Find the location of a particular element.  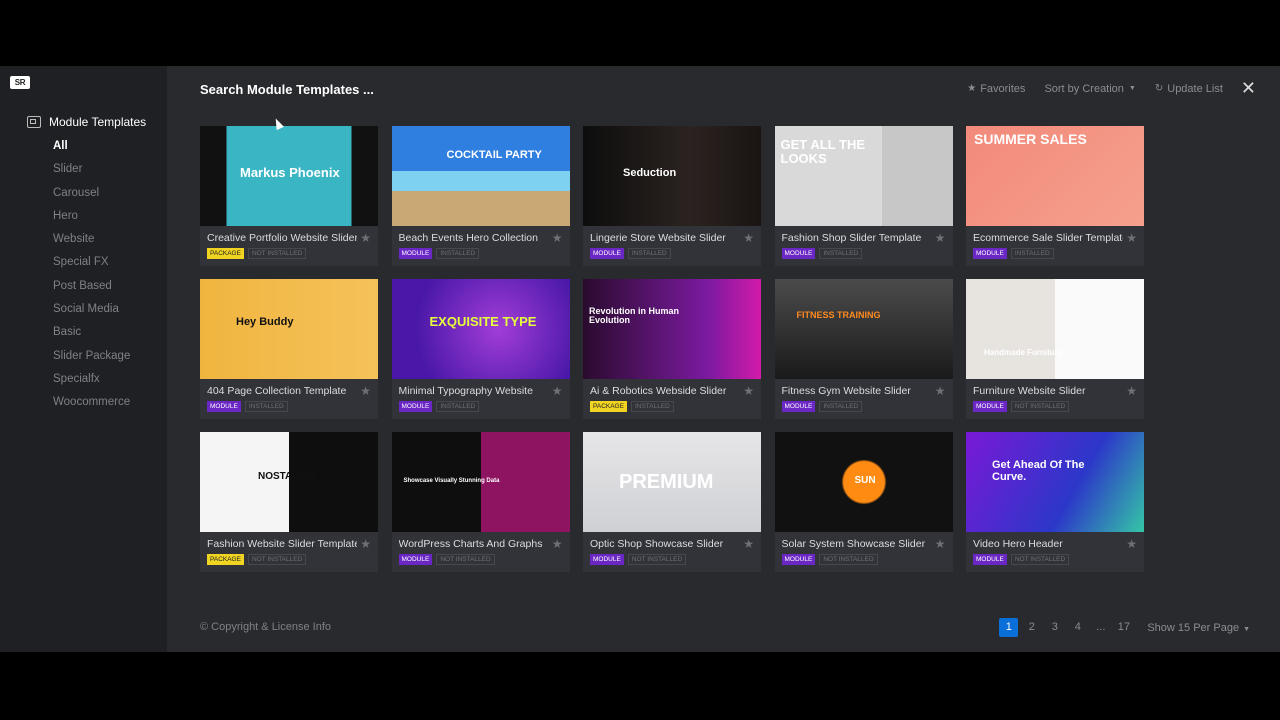

template-thumbnail: NOSTALGIA is located at coordinates (289, 482).